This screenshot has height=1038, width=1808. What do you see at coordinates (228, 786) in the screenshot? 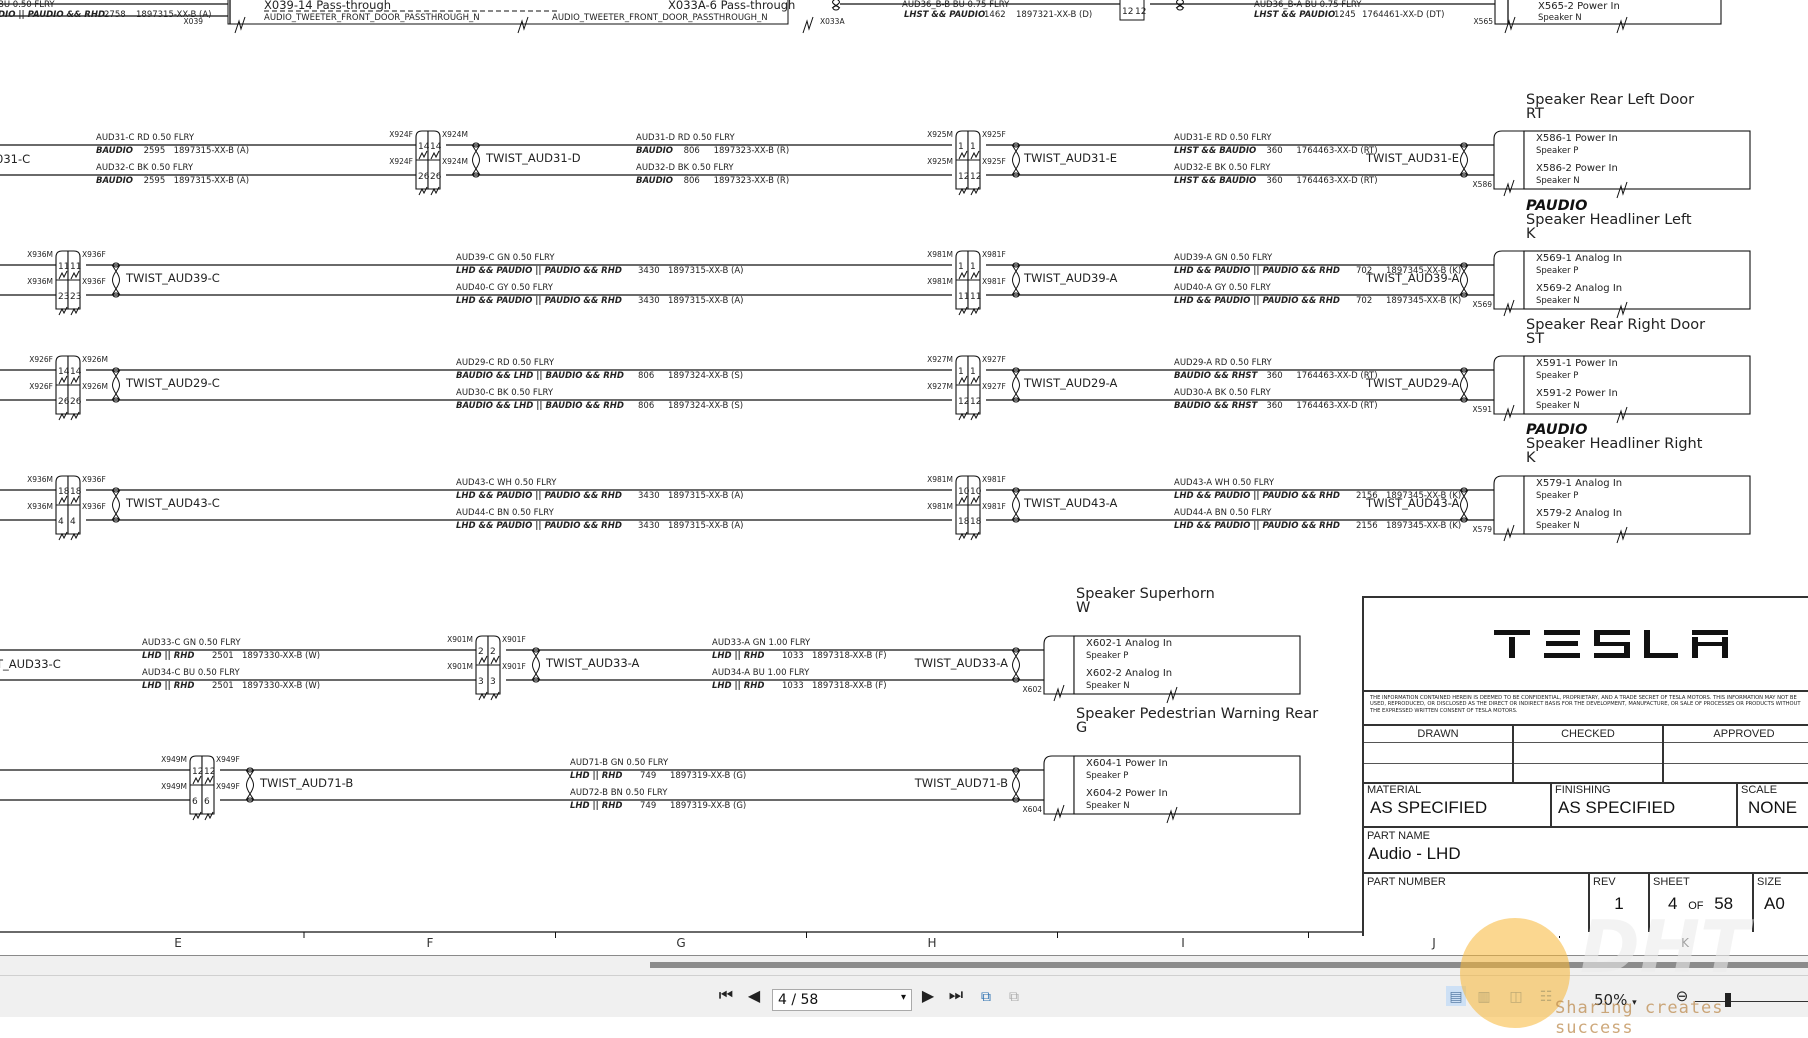
I see `connector-label: X949F` at bounding box center [228, 786].